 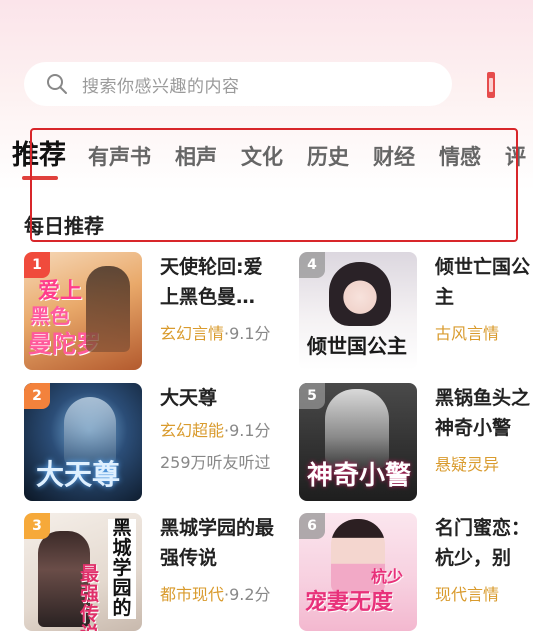 What do you see at coordinates (83, 311) in the screenshot?
I see `book-cover: 爱上 黑色 曼陀罗 1` at bounding box center [83, 311].